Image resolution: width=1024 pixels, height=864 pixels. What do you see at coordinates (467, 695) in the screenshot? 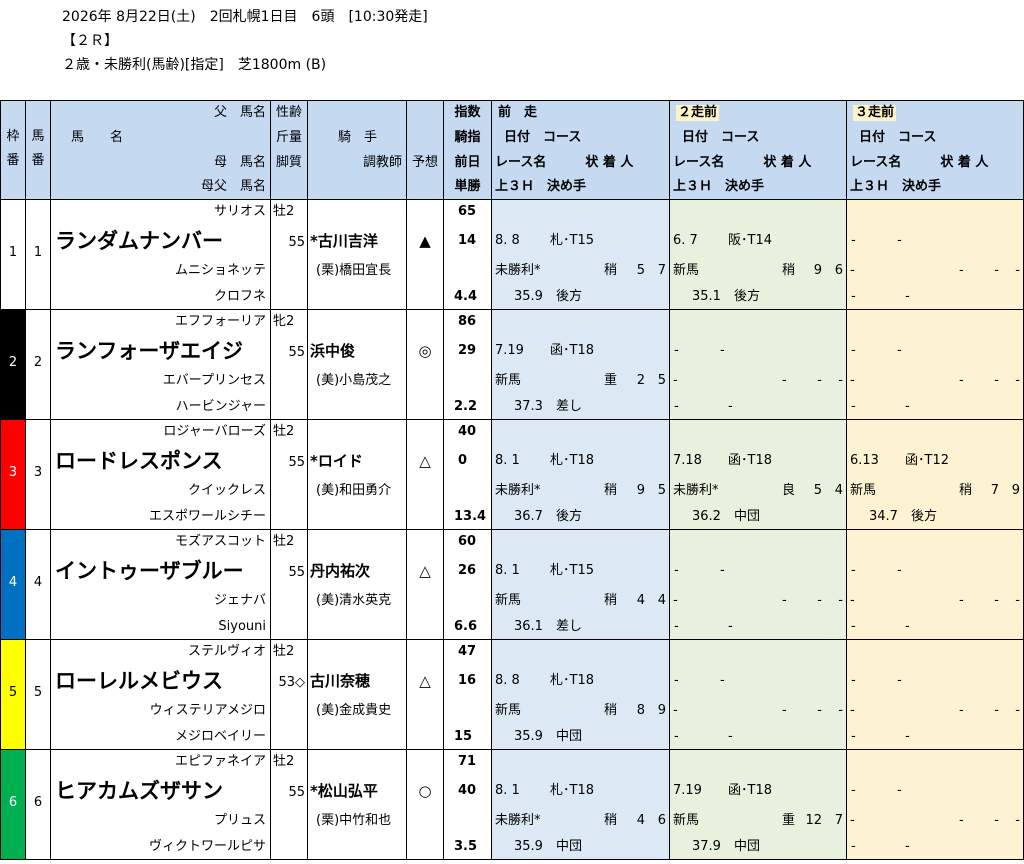
I see `index-cell: 47 16 15` at bounding box center [467, 695].